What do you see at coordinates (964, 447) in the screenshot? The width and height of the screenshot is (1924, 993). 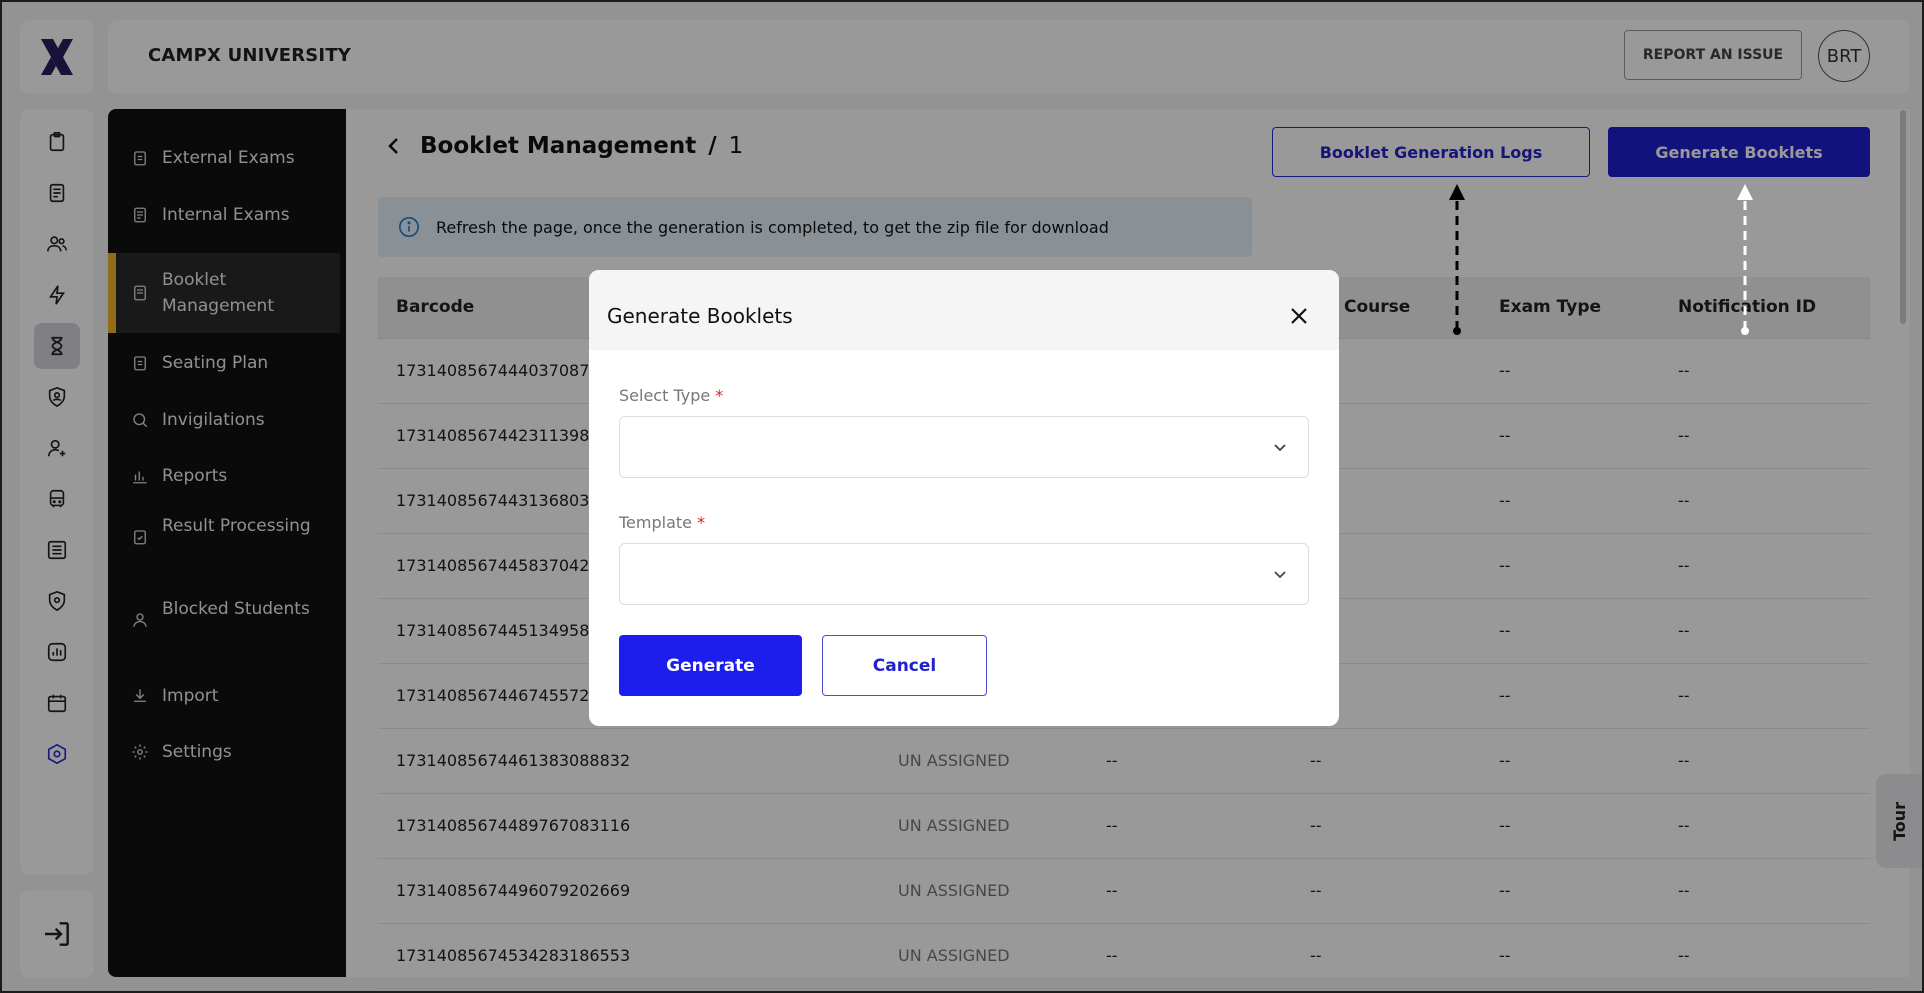 I see `select-type-dropdown` at bounding box center [964, 447].